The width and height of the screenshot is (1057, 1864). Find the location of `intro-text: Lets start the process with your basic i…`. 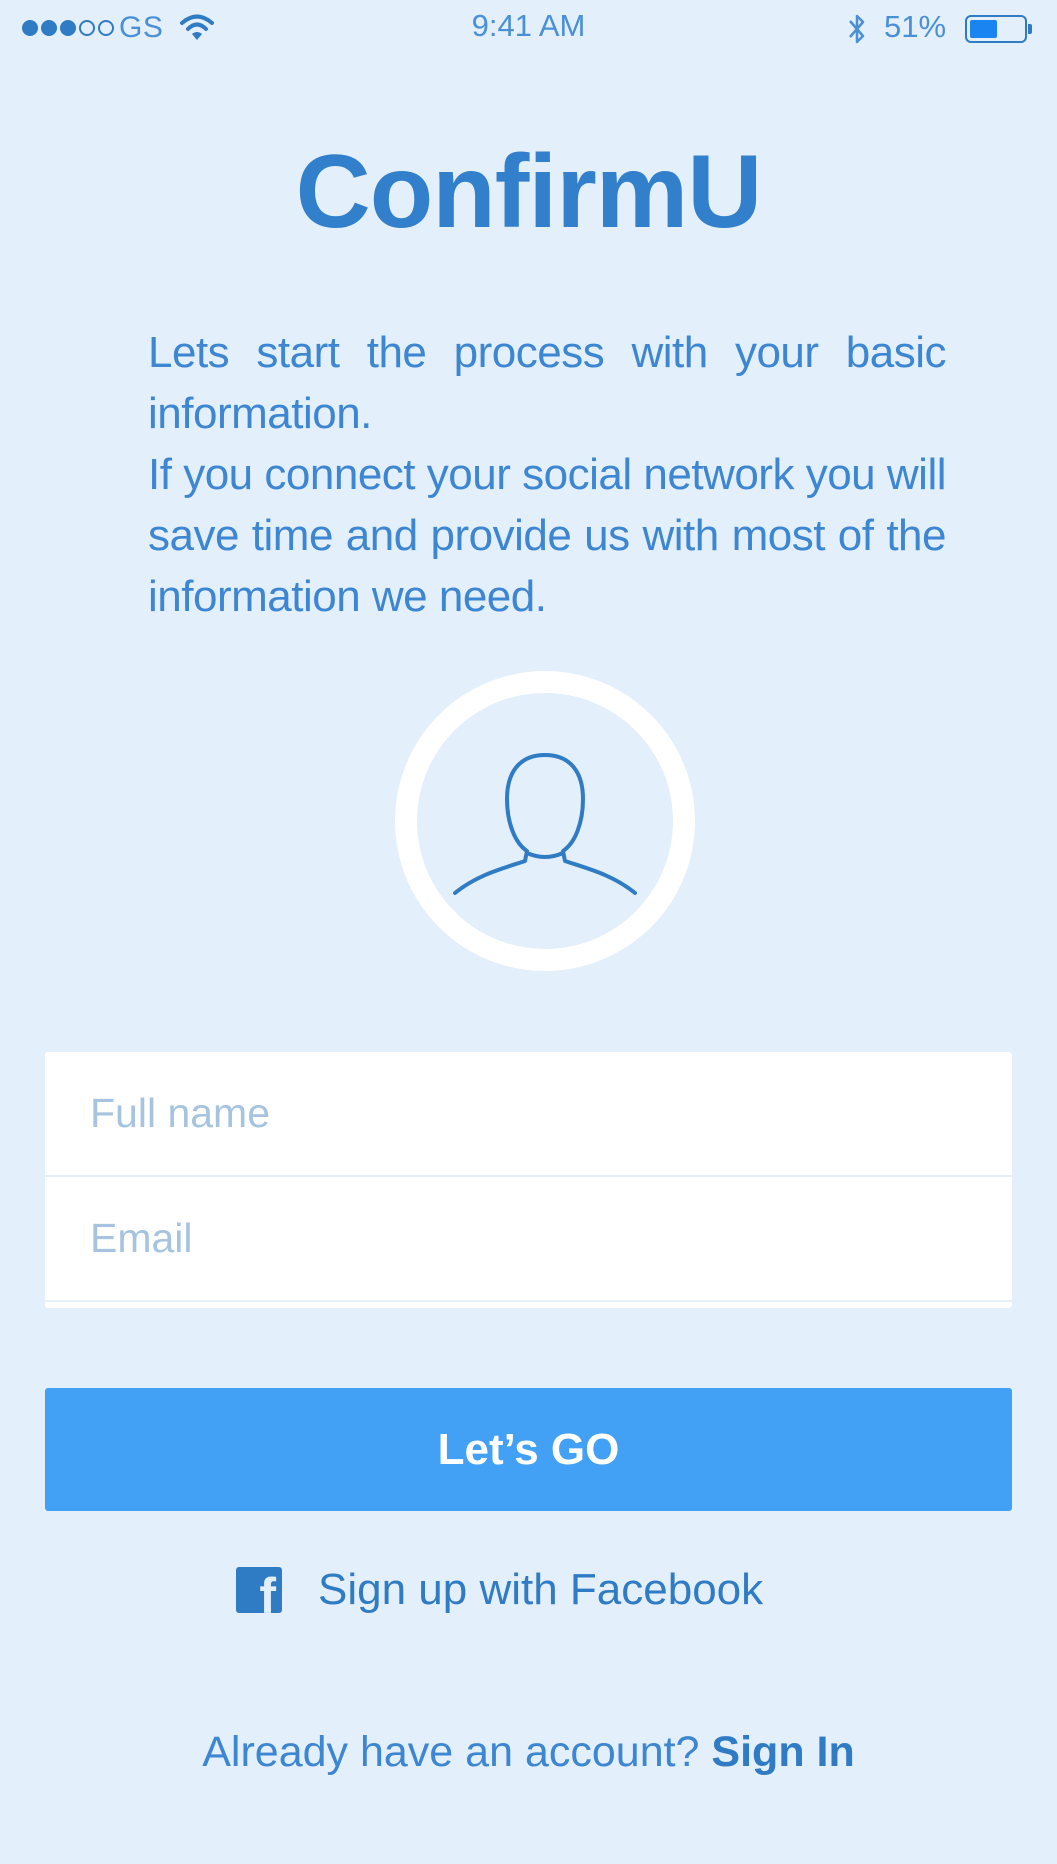

intro-text: Lets start the process with your basic i… is located at coordinates (547, 474).